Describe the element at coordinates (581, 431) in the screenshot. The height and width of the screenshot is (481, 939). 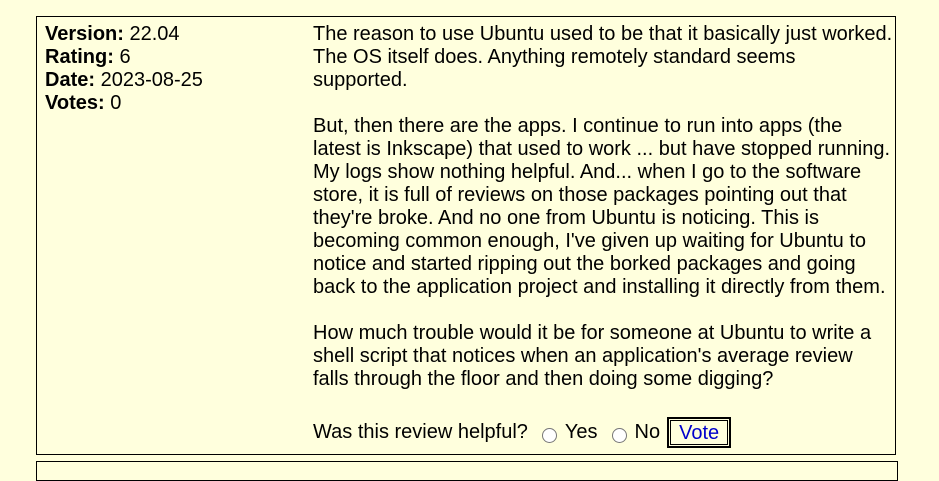
I see `yes-label: Yes` at that location.